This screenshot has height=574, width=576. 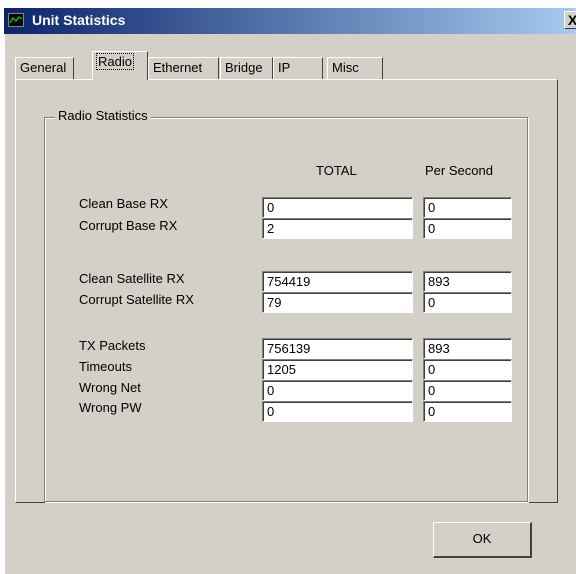 What do you see at coordinates (337, 390) in the screenshot?
I see `wrong-net-total-field: 0` at bounding box center [337, 390].